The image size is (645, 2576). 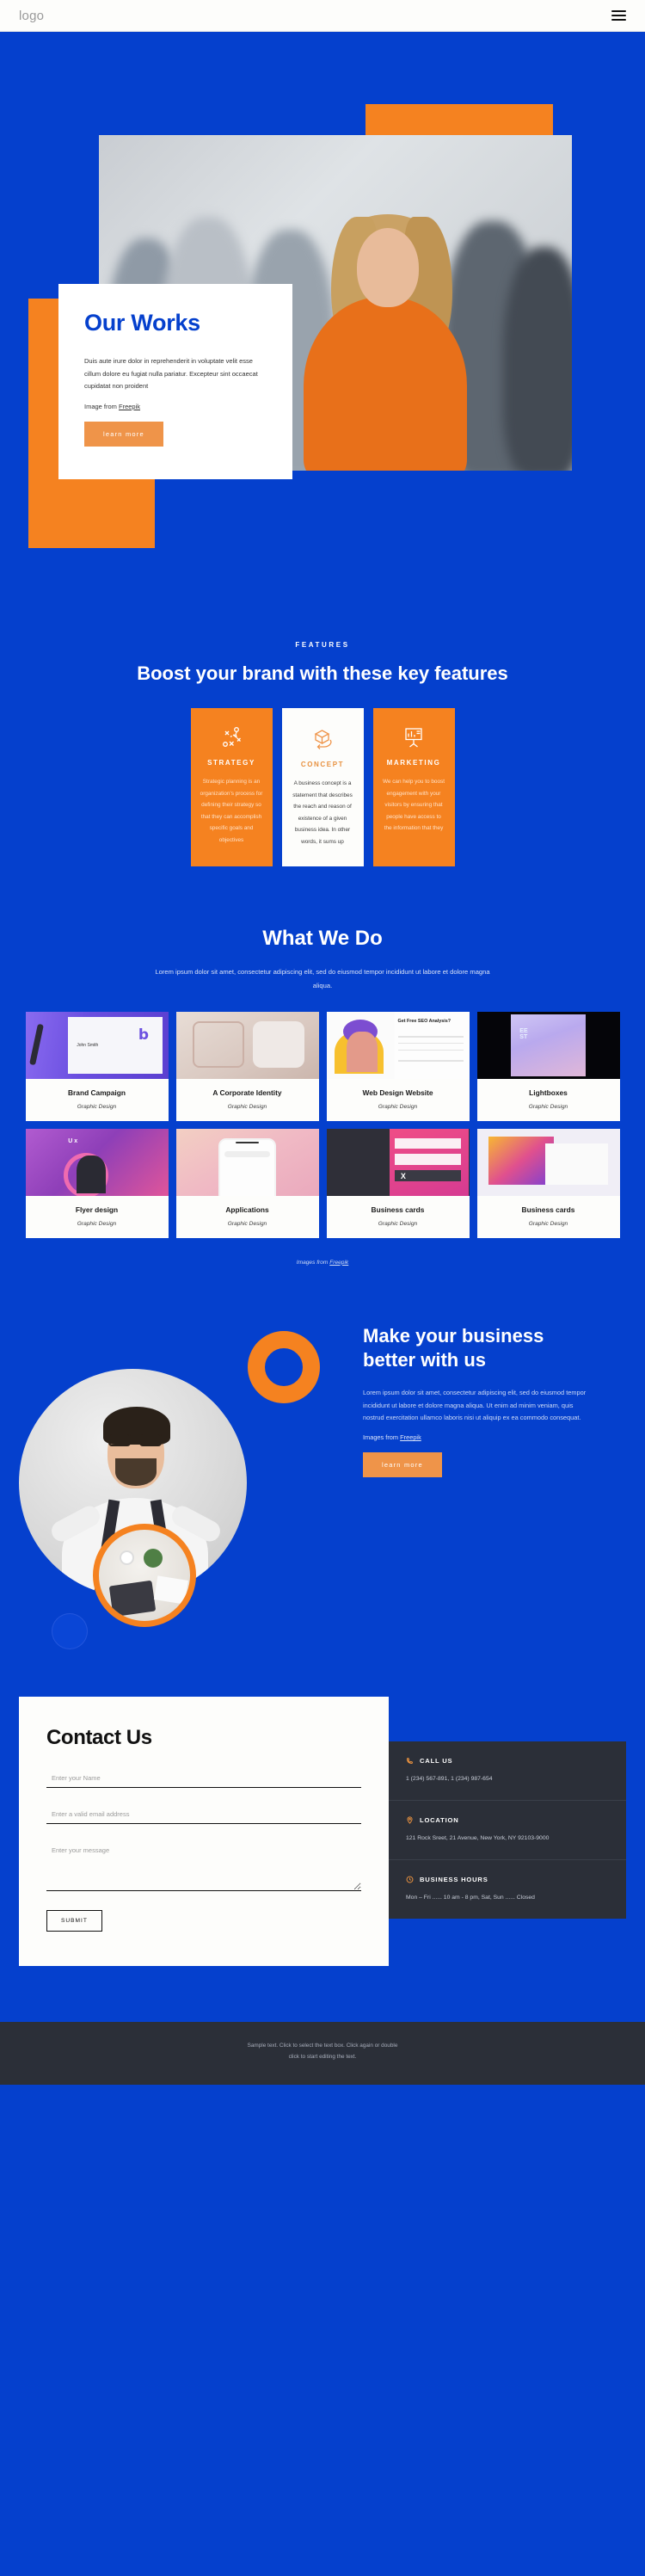 What do you see at coordinates (322, 16) in the screenshot?
I see `site-header: logo` at bounding box center [322, 16].